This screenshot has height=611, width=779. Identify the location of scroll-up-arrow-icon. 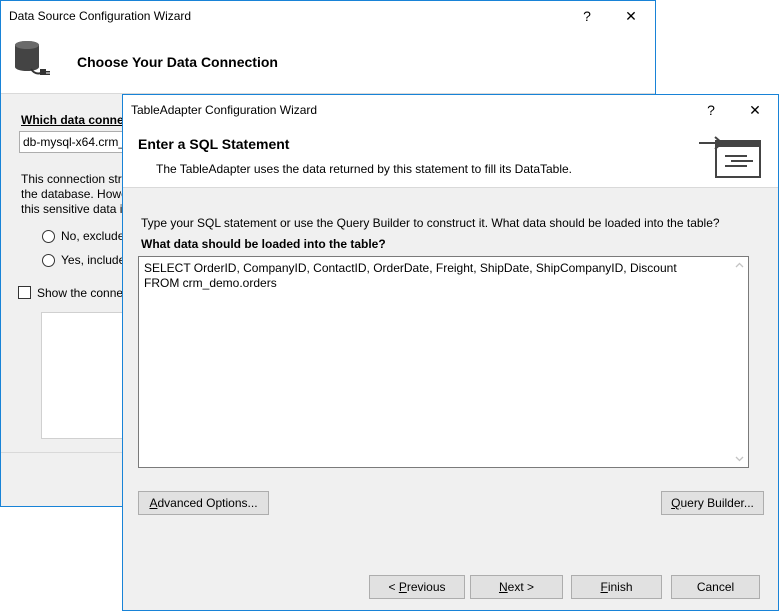
(739, 265).